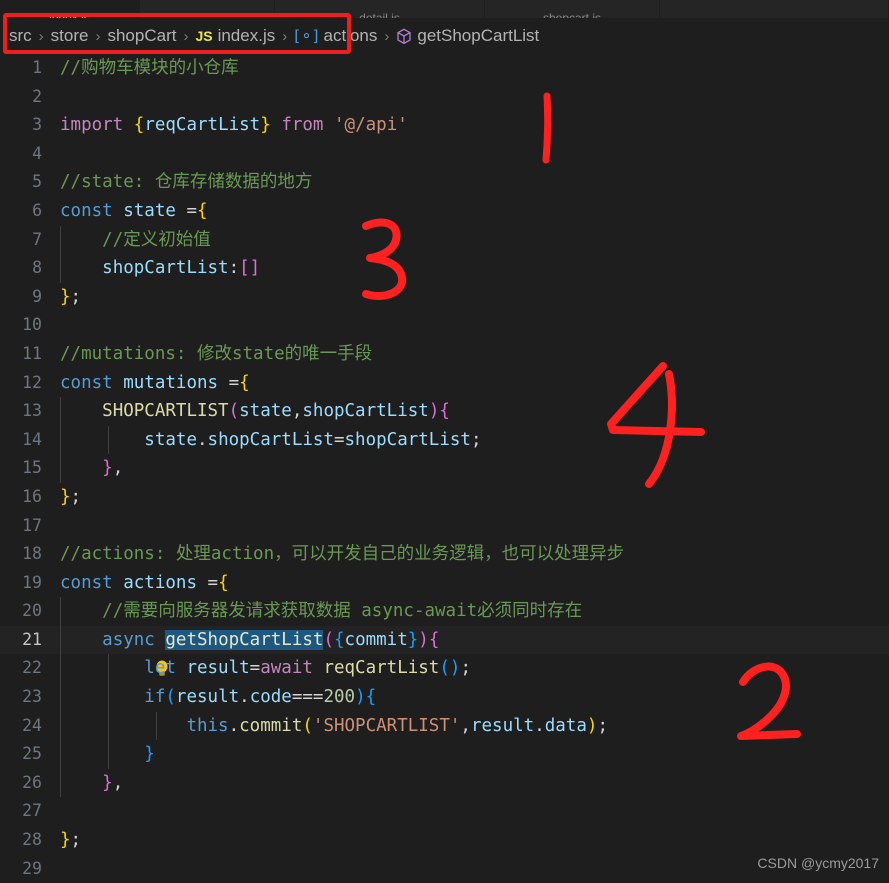 The width and height of the screenshot is (889, 883). I want to click on code-line: 23 if(result.code===200){, so click(444, 697).